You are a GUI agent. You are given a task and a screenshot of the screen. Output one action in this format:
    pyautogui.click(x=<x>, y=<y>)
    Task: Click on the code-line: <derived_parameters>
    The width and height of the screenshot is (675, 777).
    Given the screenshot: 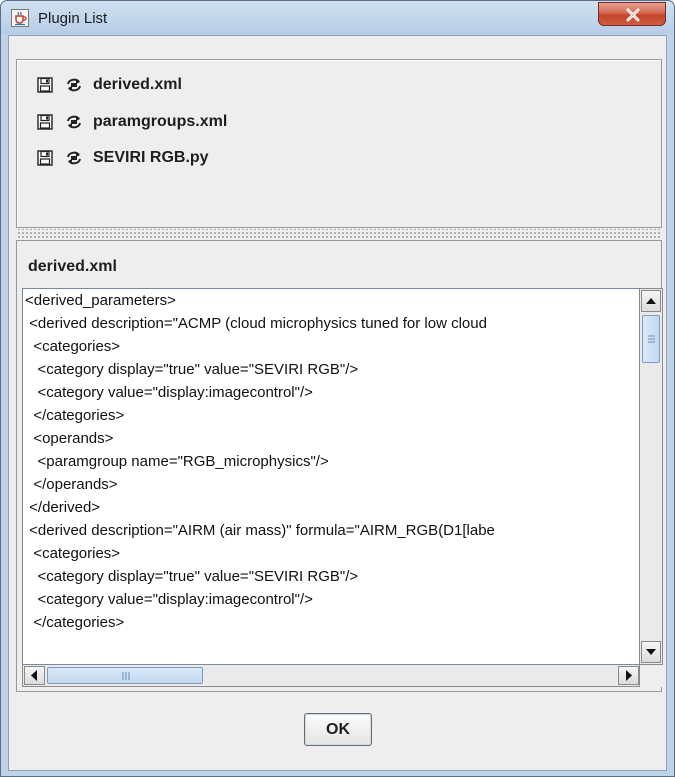 What is the action you would take?
    pyautogui.click(x=100, y=300)
    